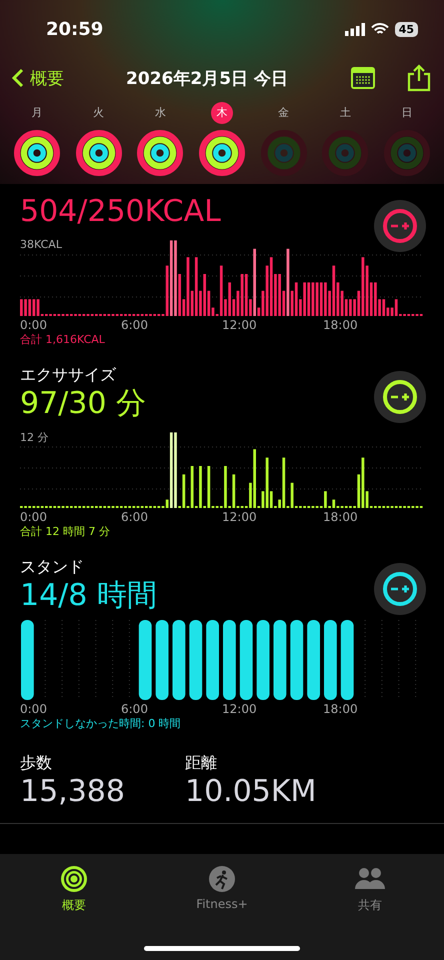 Image resolution: width=444 pixels, height=960 pixels. Describe the element at coordinates (222, 879) in the screenshot. I see `runner-icon` at that location.